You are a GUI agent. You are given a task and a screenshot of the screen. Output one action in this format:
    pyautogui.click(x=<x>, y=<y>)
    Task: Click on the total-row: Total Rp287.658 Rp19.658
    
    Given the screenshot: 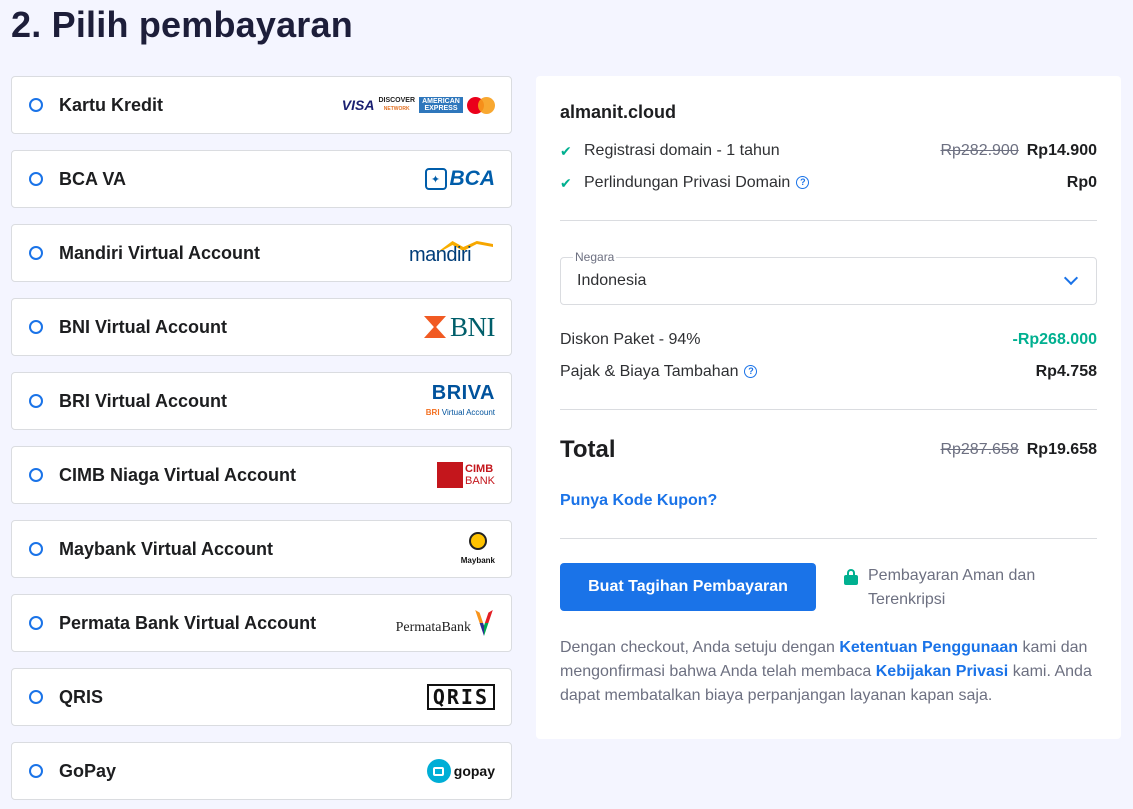 What is the action you would take?
    pyautogui.click(x=828, y=450)
    